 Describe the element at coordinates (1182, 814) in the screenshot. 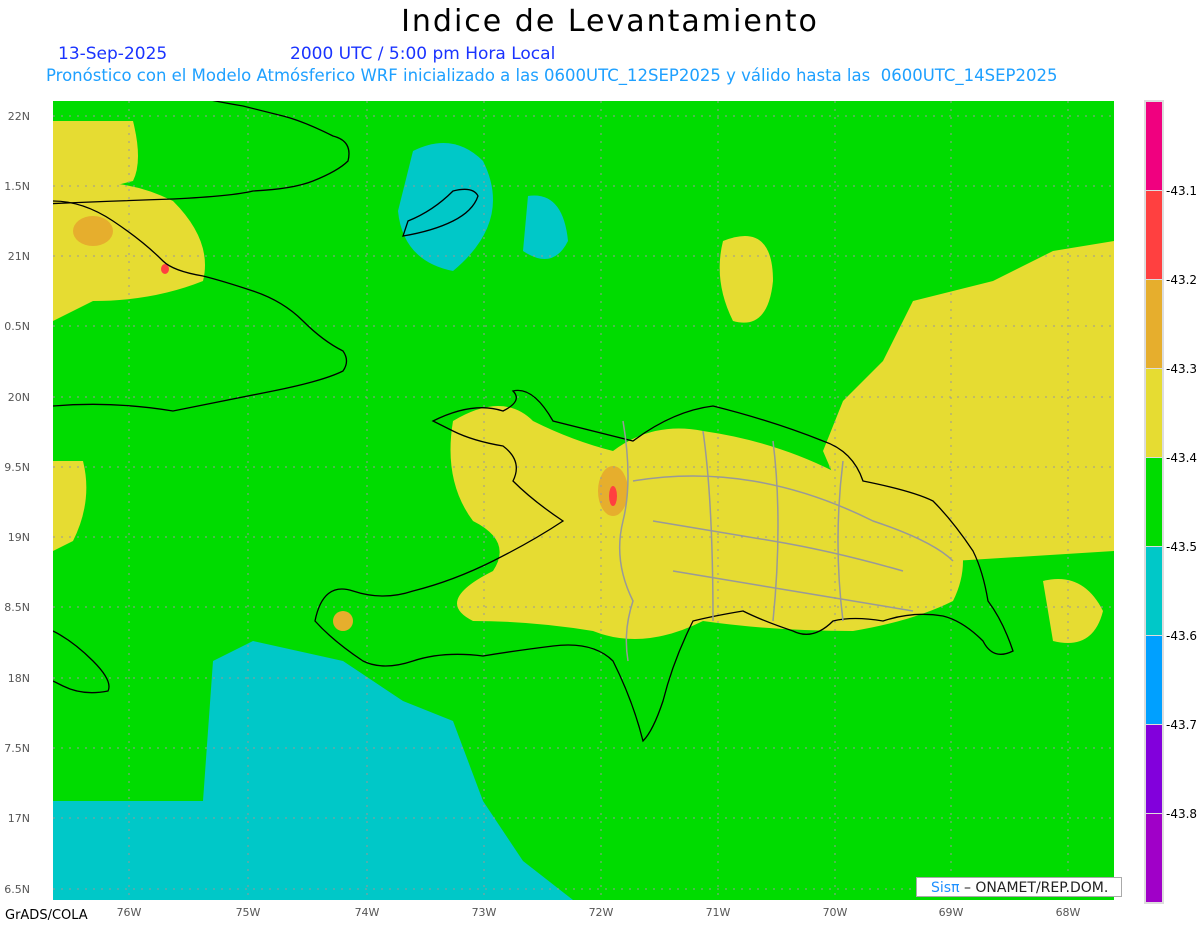

I see `colorbar-label: -43.8` at that location.